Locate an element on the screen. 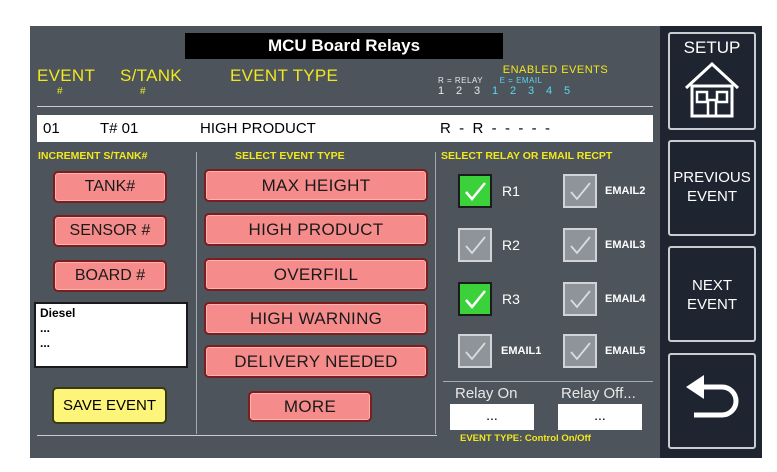 Image resolution: width=777 pixels, height=472 pixels. event-type-button: DELIVERY NEEDED is located at coordinates (316, 361).